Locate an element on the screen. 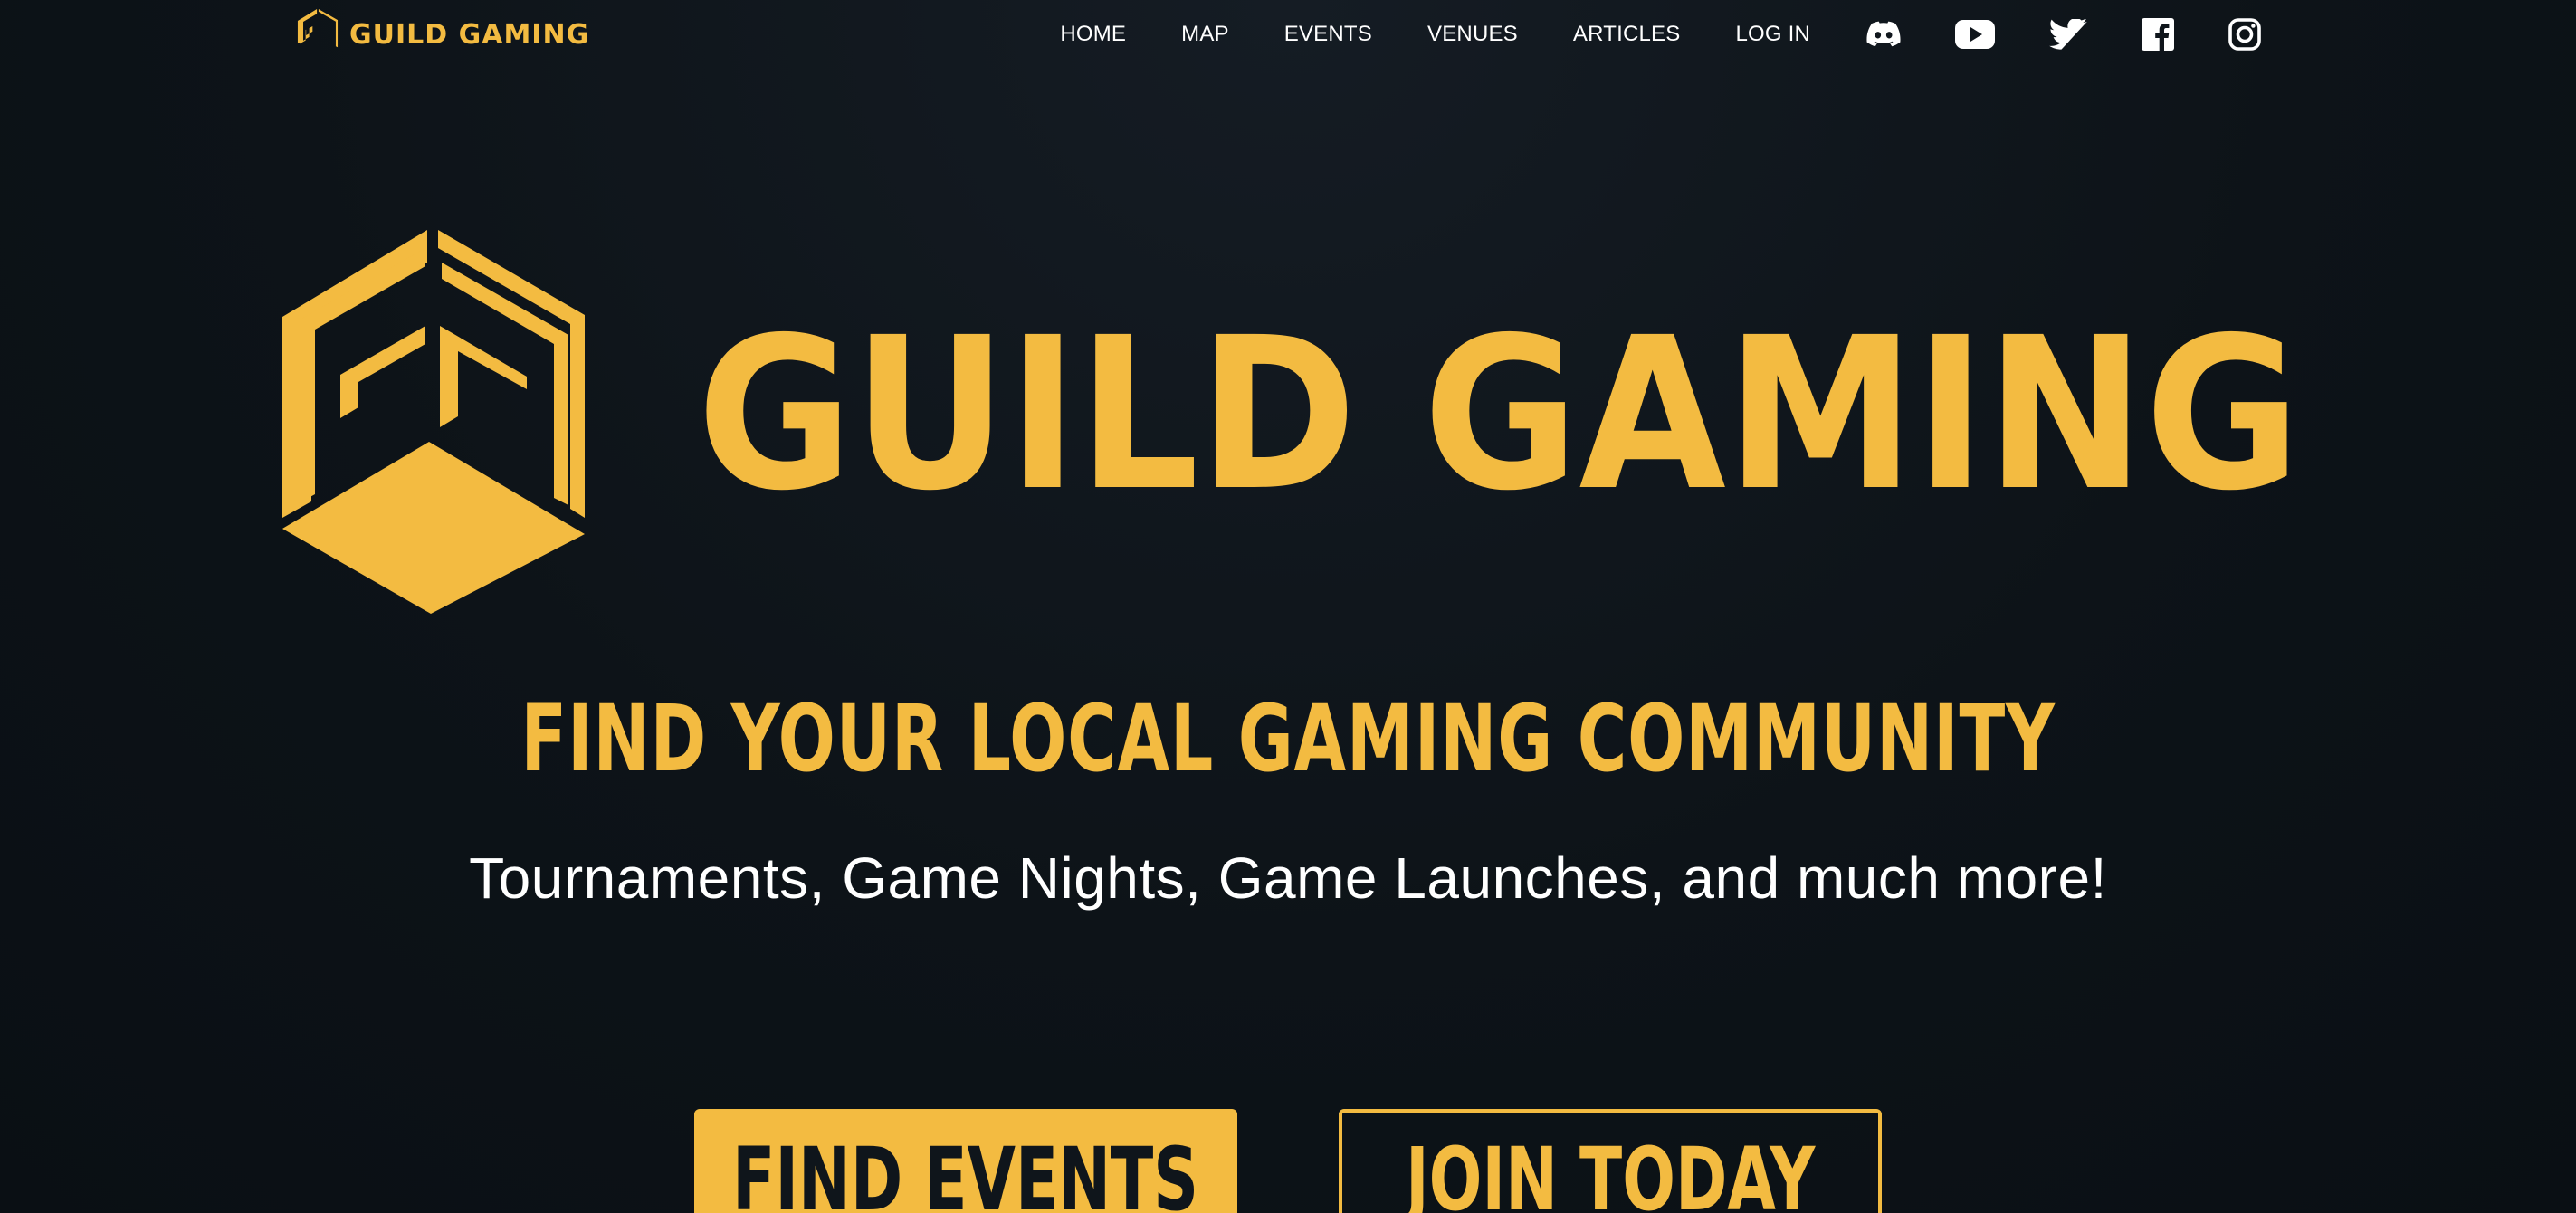 The image size is (2576, 1213). hero-tagline: FIND YOUR LOCAL GAMING COMMUNITY is located at coordinates (1288, 739).